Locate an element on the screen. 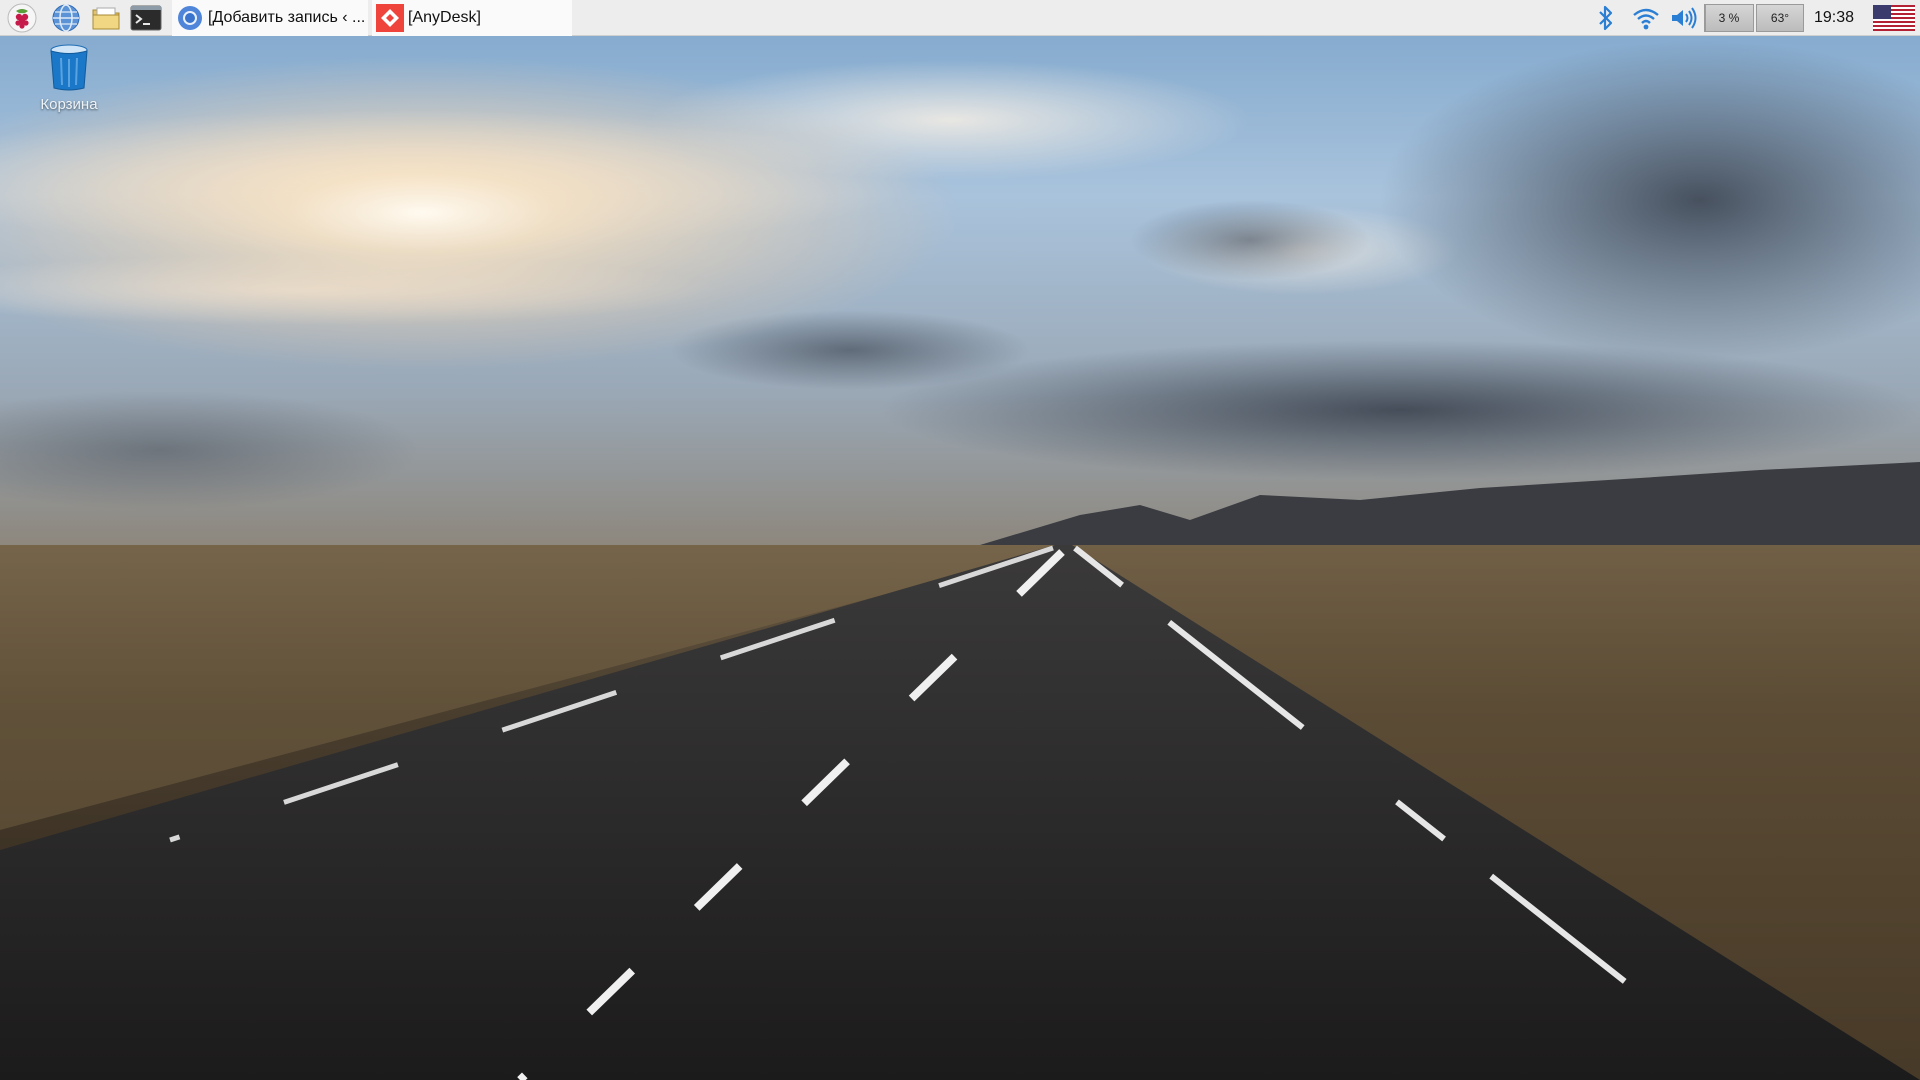 This screenshot has height=1080, width=1920. wifi-icon is located at coordinates (1646, 19).